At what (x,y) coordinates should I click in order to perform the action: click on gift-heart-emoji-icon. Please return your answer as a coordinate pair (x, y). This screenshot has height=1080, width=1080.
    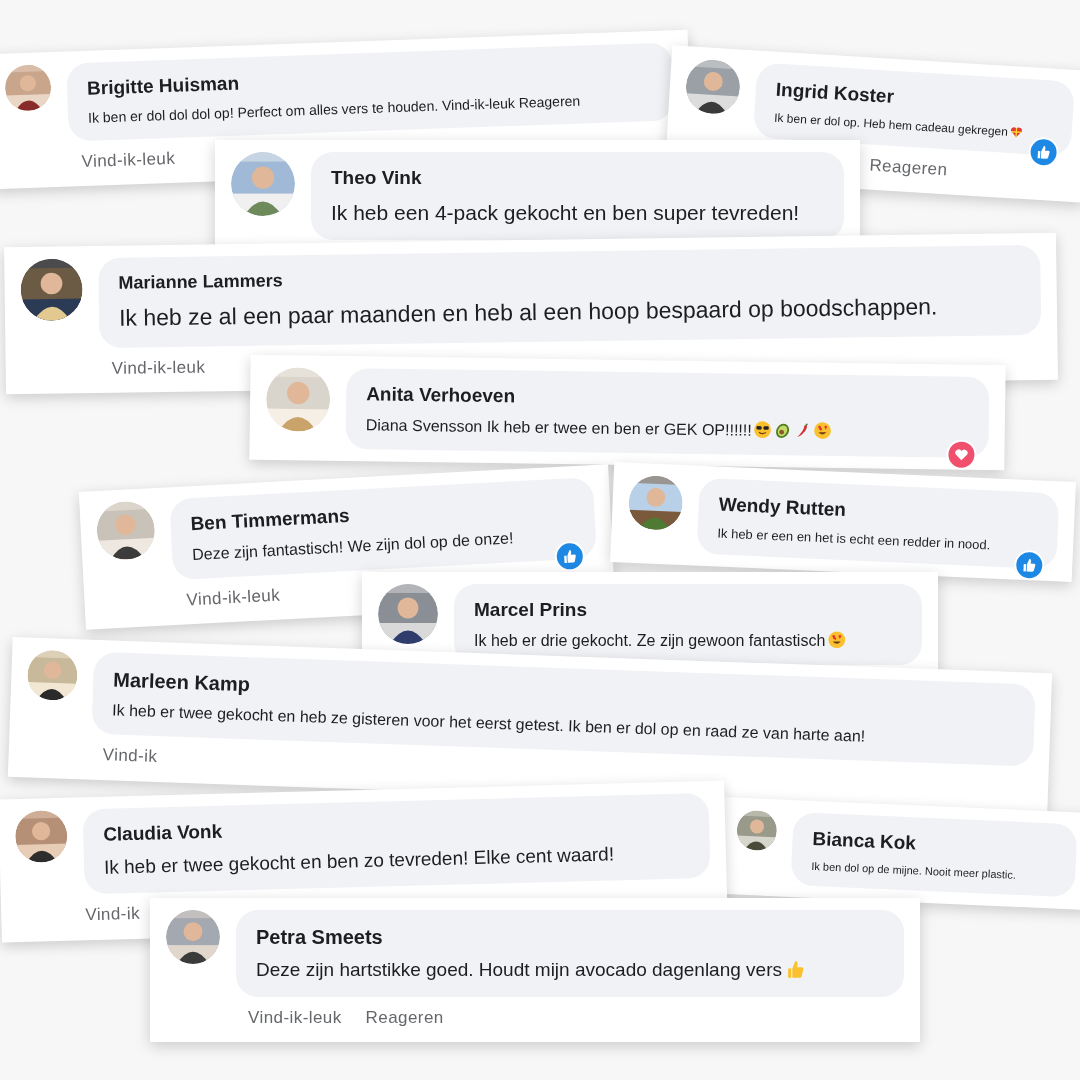
    Looking at the image, I should click on (1016, 131).